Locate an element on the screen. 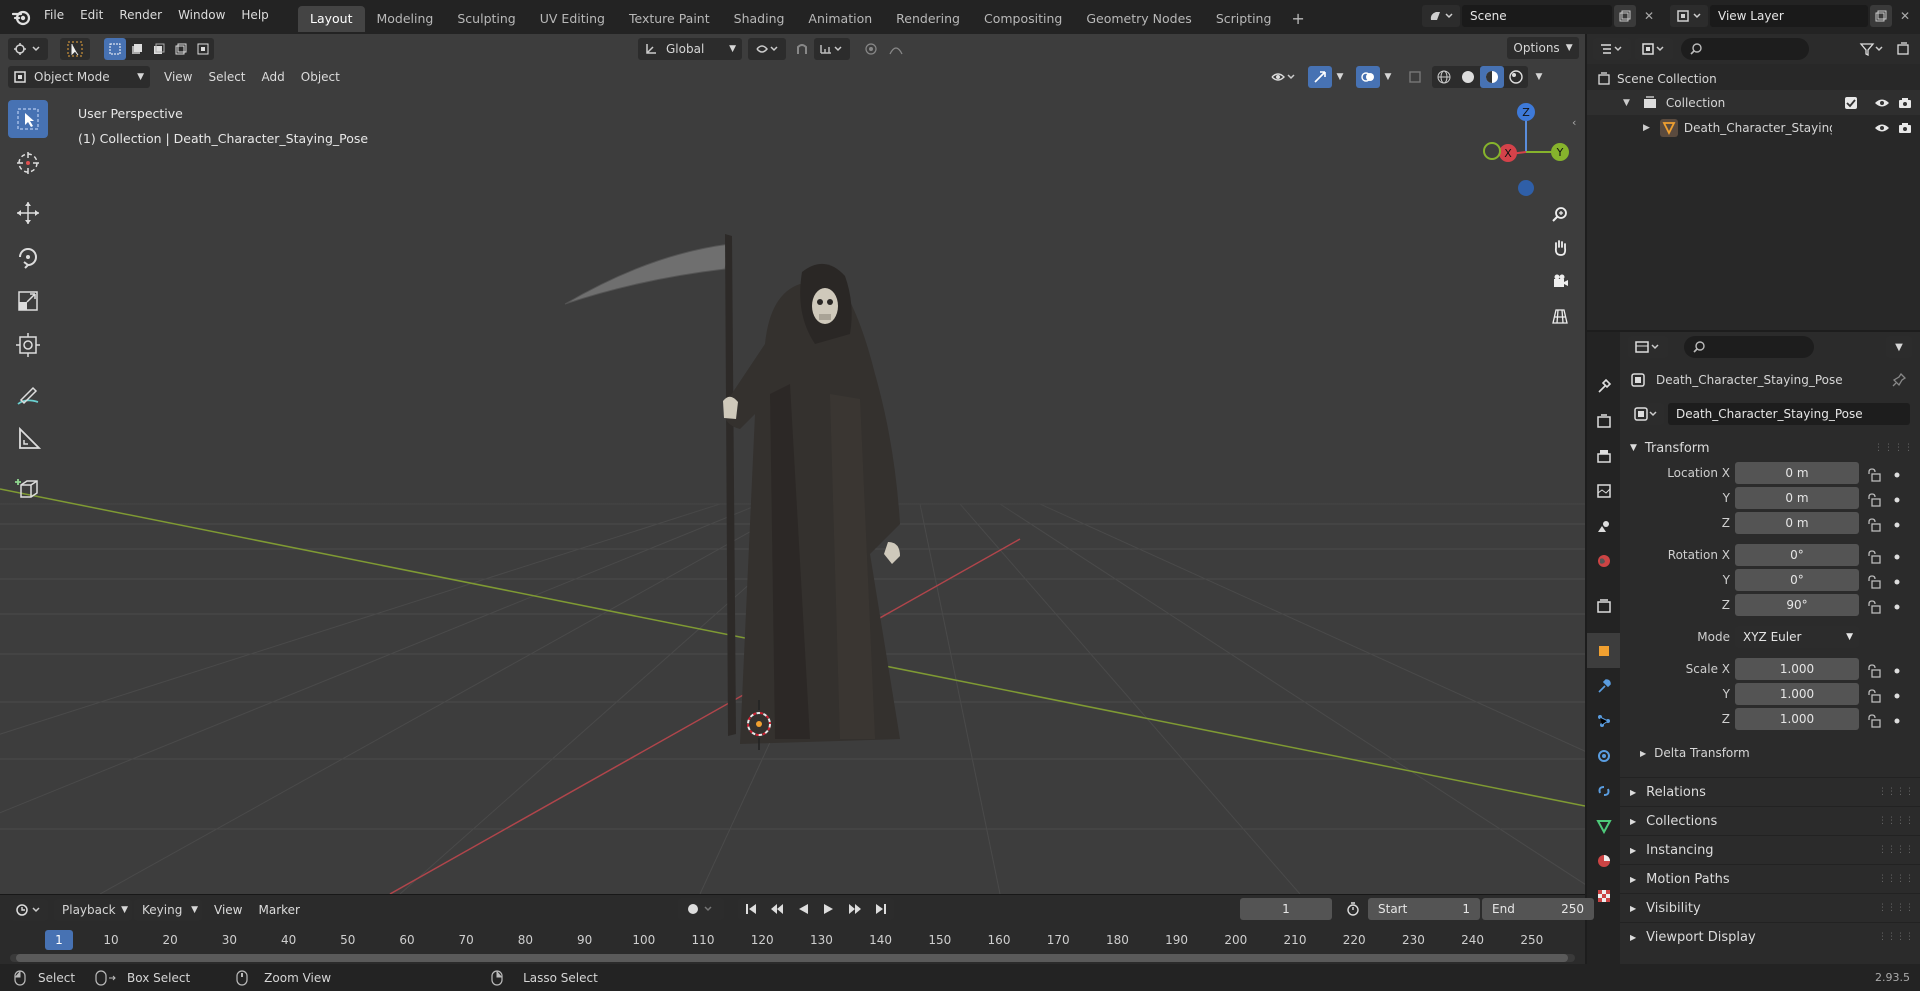  filter-icon is located at coordinates (1872, 49).